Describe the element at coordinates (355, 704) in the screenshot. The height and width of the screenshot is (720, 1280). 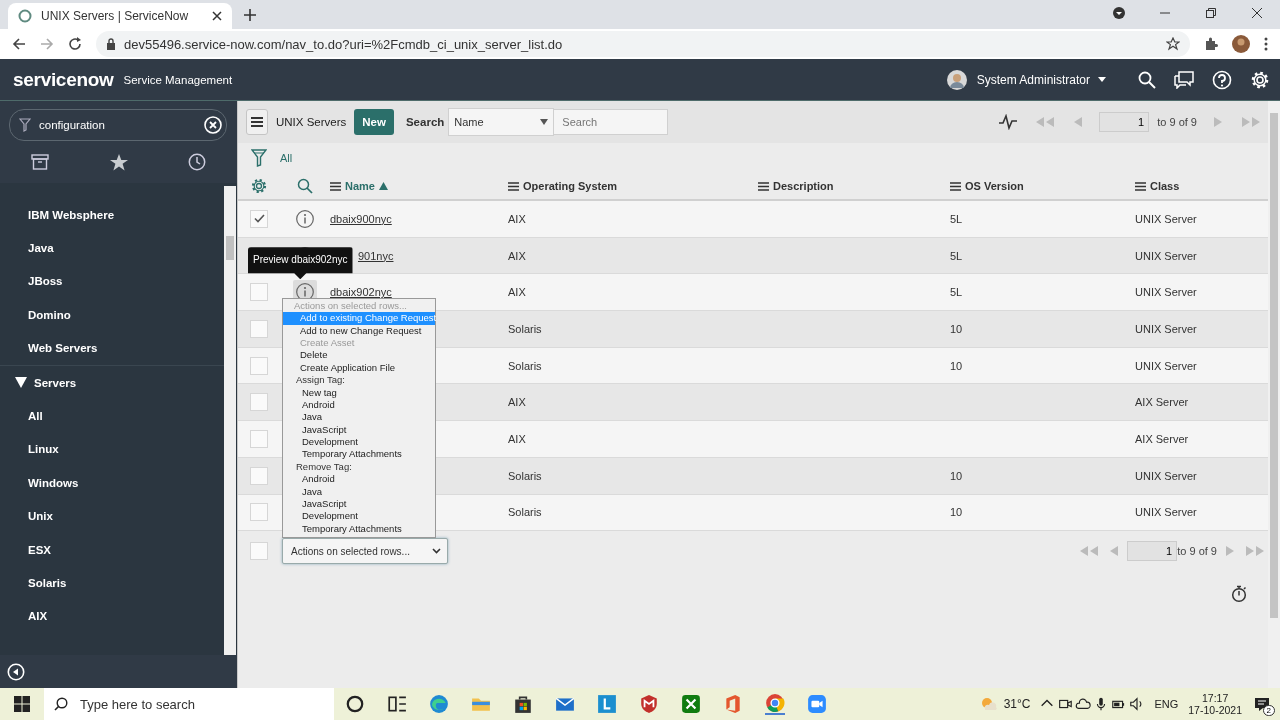
I see `cortana-icon` at that location.